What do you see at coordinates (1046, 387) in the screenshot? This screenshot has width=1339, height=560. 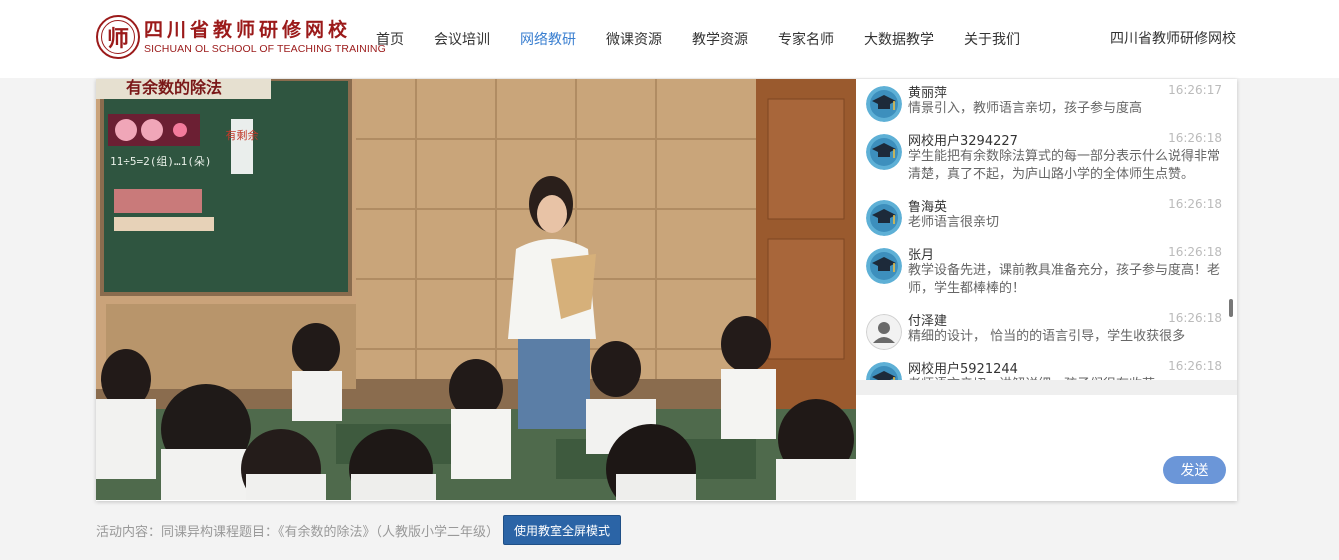 I see `chat-divider` at bounding box center [1046, 387].